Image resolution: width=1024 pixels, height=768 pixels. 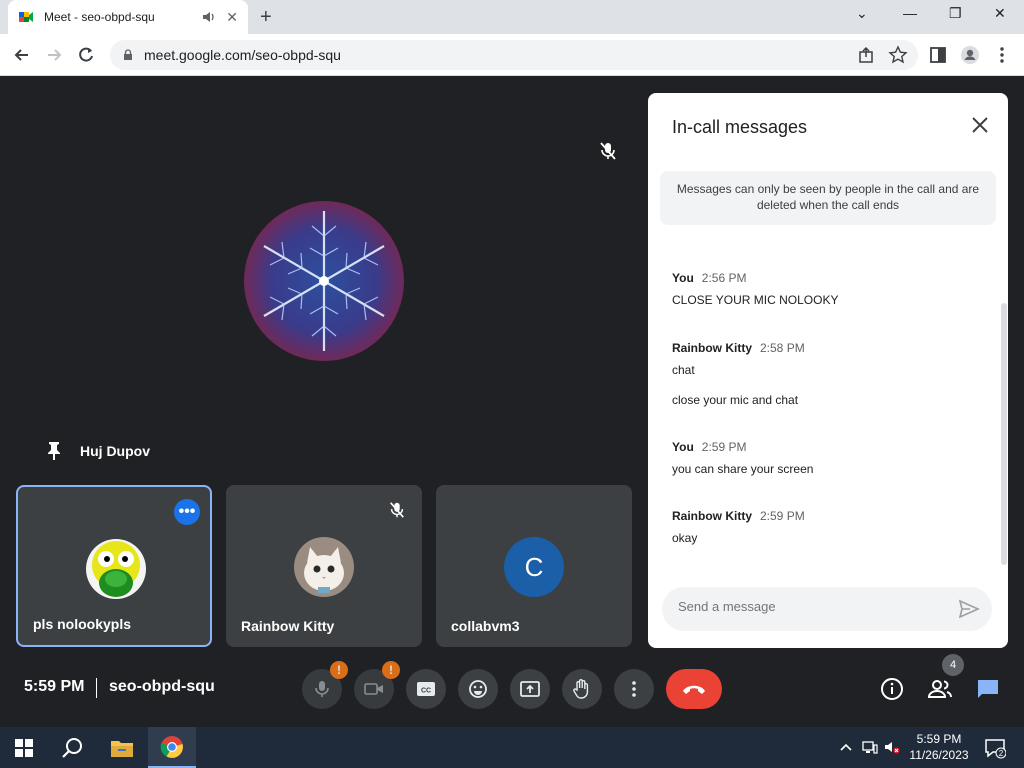 What do you see at coordinates (683, 370) in the screenshot?
I see `message-text: chat` at bounding box center [683, 370].